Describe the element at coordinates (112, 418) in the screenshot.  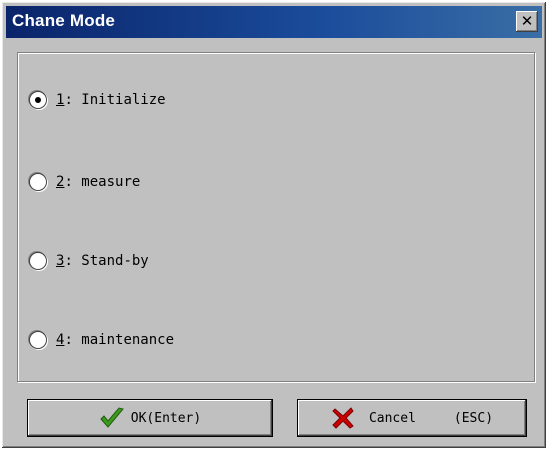
I see `checkmark-icon` at that location.